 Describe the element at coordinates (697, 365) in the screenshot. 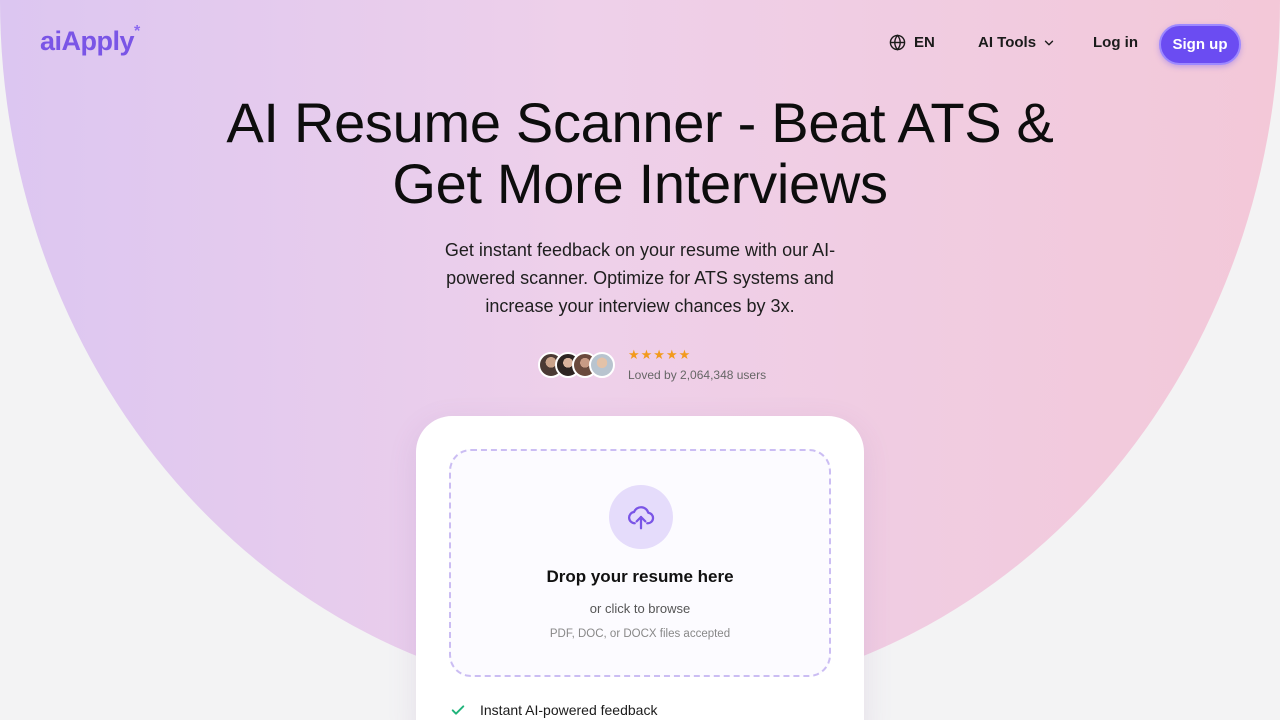

I see `rating-text: ★★★★★ Loved by 2,064,348 users` at that location.